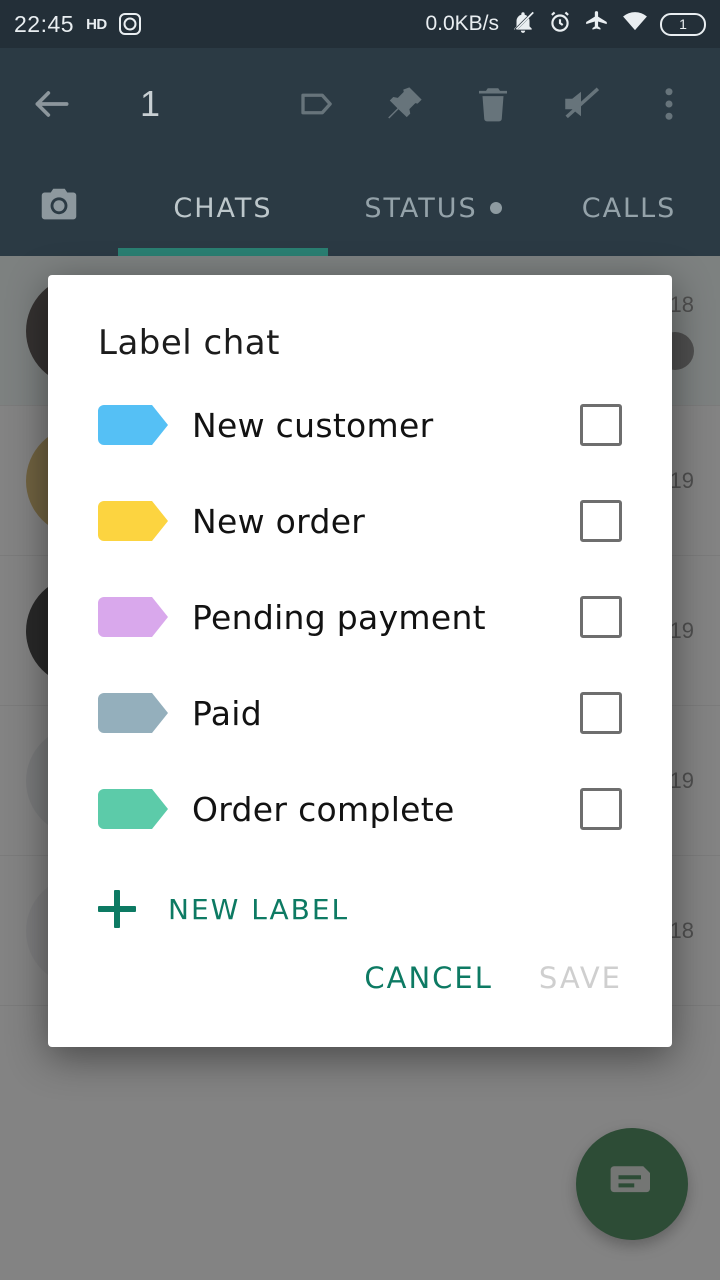  I want to click on status-bar-right: 0.0KB/s 1, so click(565, 24).